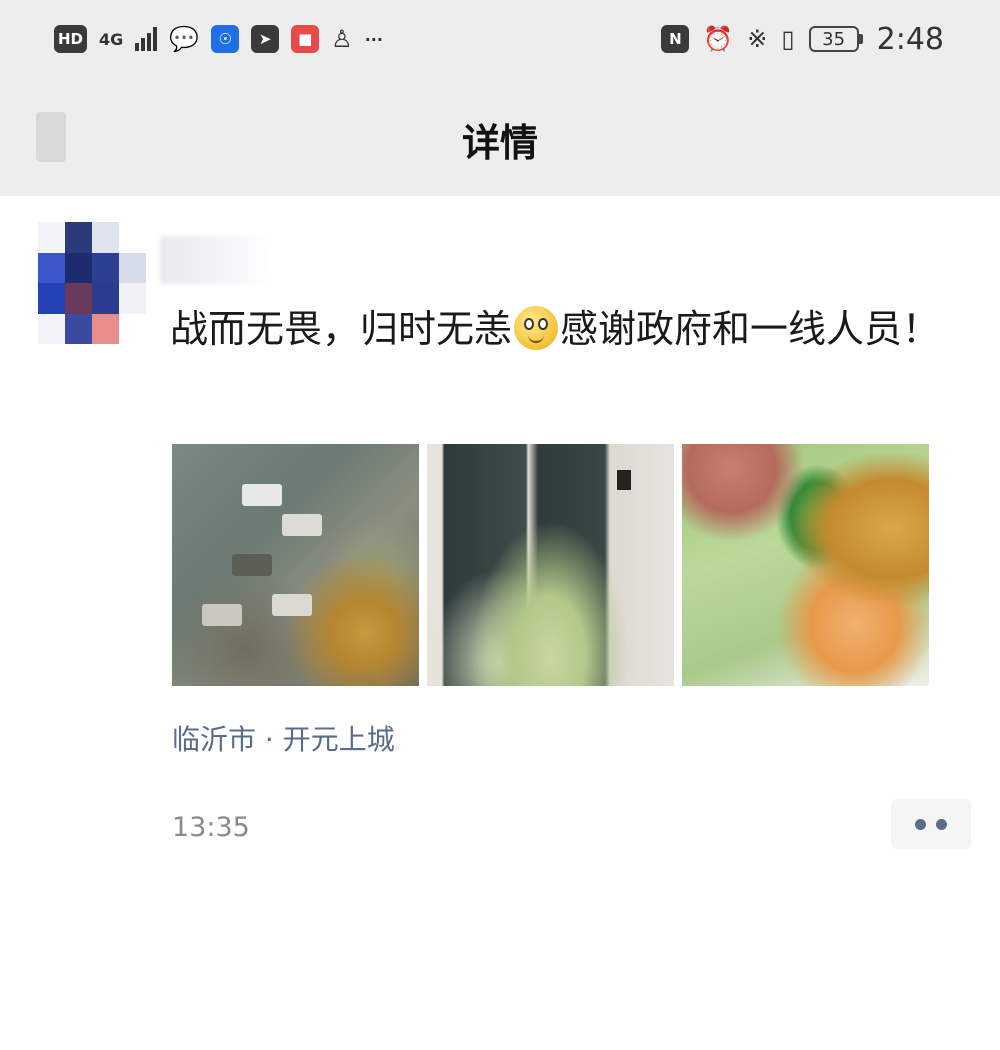 The image size is (1000, 1050). I want to click on post-text-part-2: 感谢政府和一线人员！, so click(750, 329).